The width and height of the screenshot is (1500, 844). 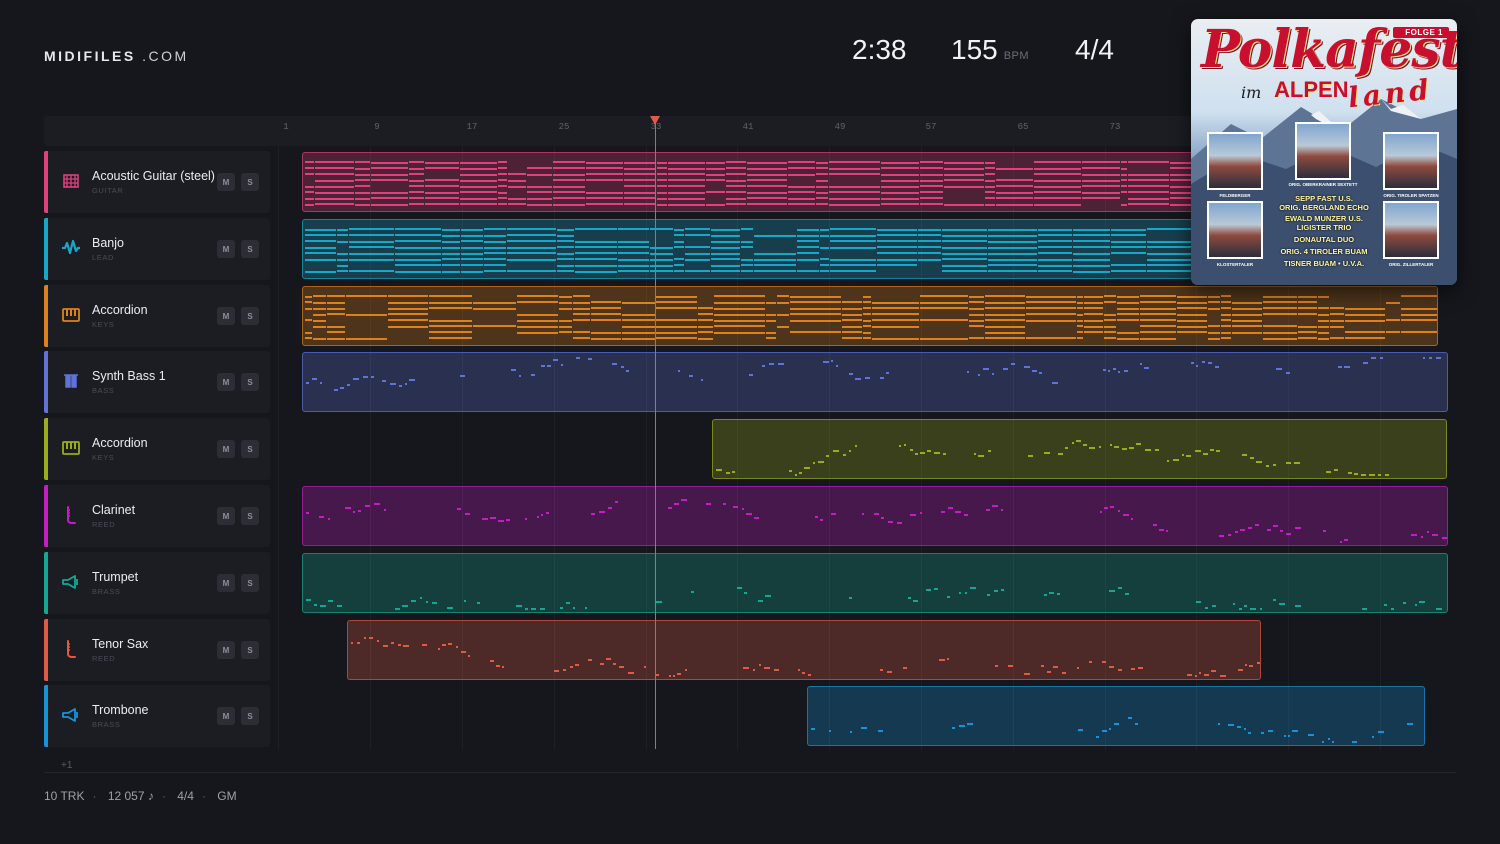 What do you see at coordinates (157, 583) in the screenshot?
I see `track-header: Trumpet BRASS M S` at bounding box center [157, 583].